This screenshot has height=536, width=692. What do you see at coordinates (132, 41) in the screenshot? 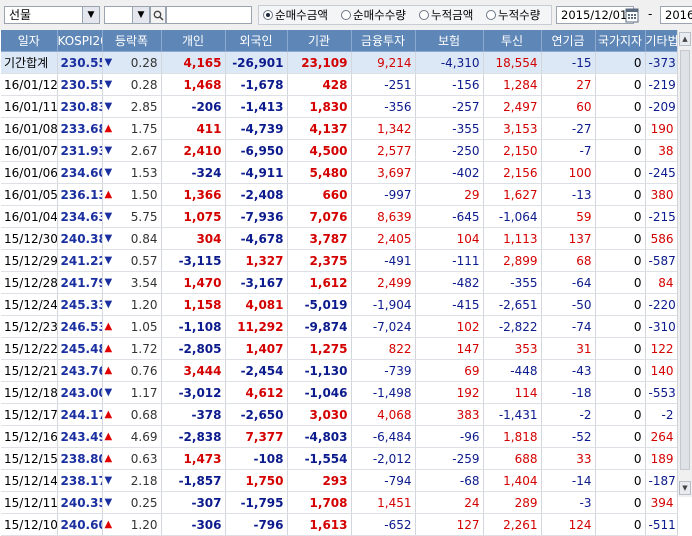
I see `col-header-change: 등락폭` at bounding box center [132, 41].